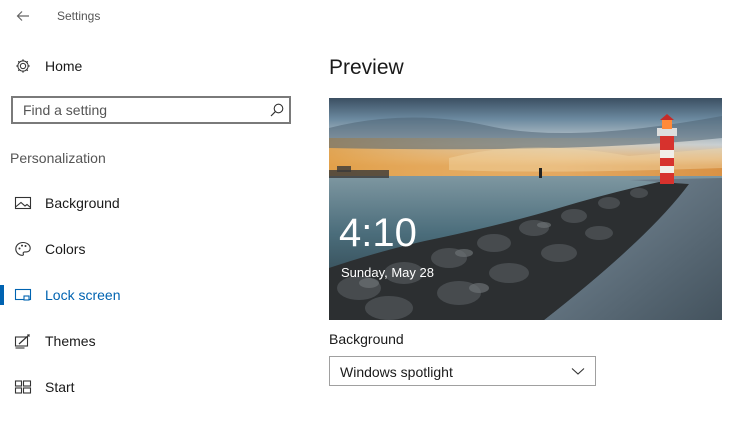  Describe the element at coordinates (23, 248) in the screenshot. I see `palette-icon` at that location.